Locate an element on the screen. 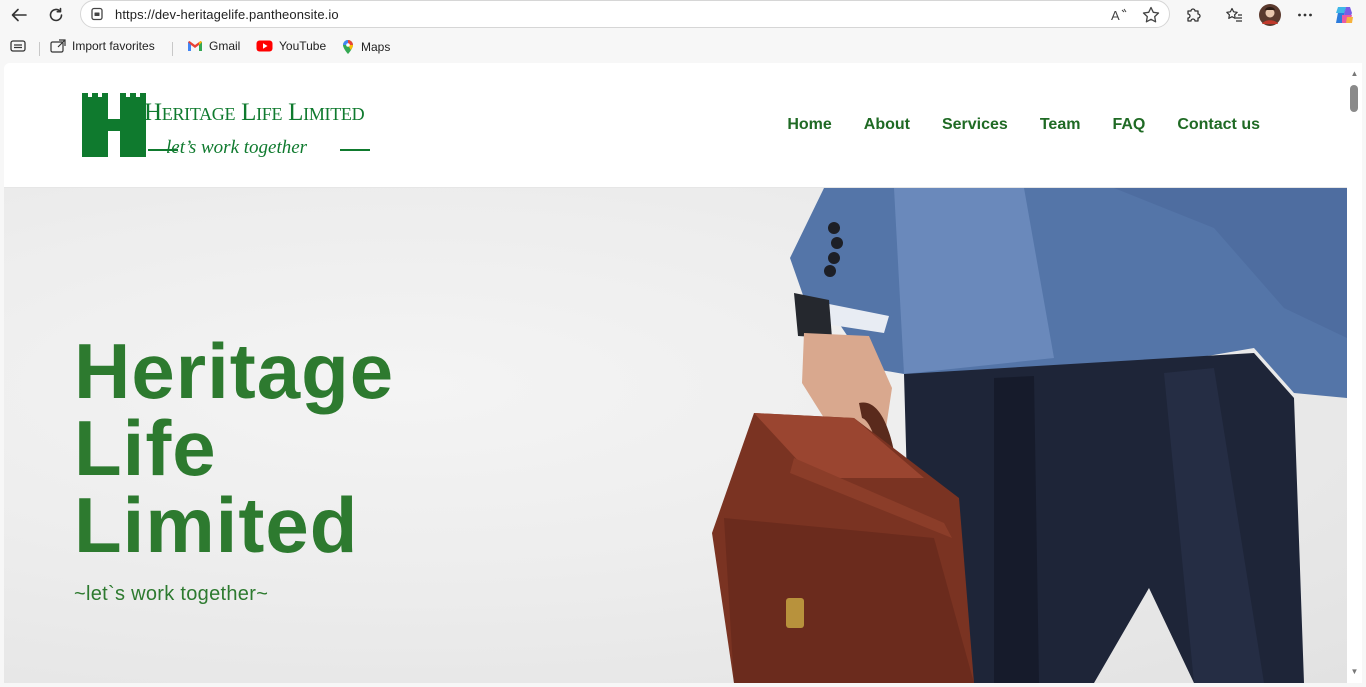  bookmark-gmail: Gmail is located at coordinates (213, 46).